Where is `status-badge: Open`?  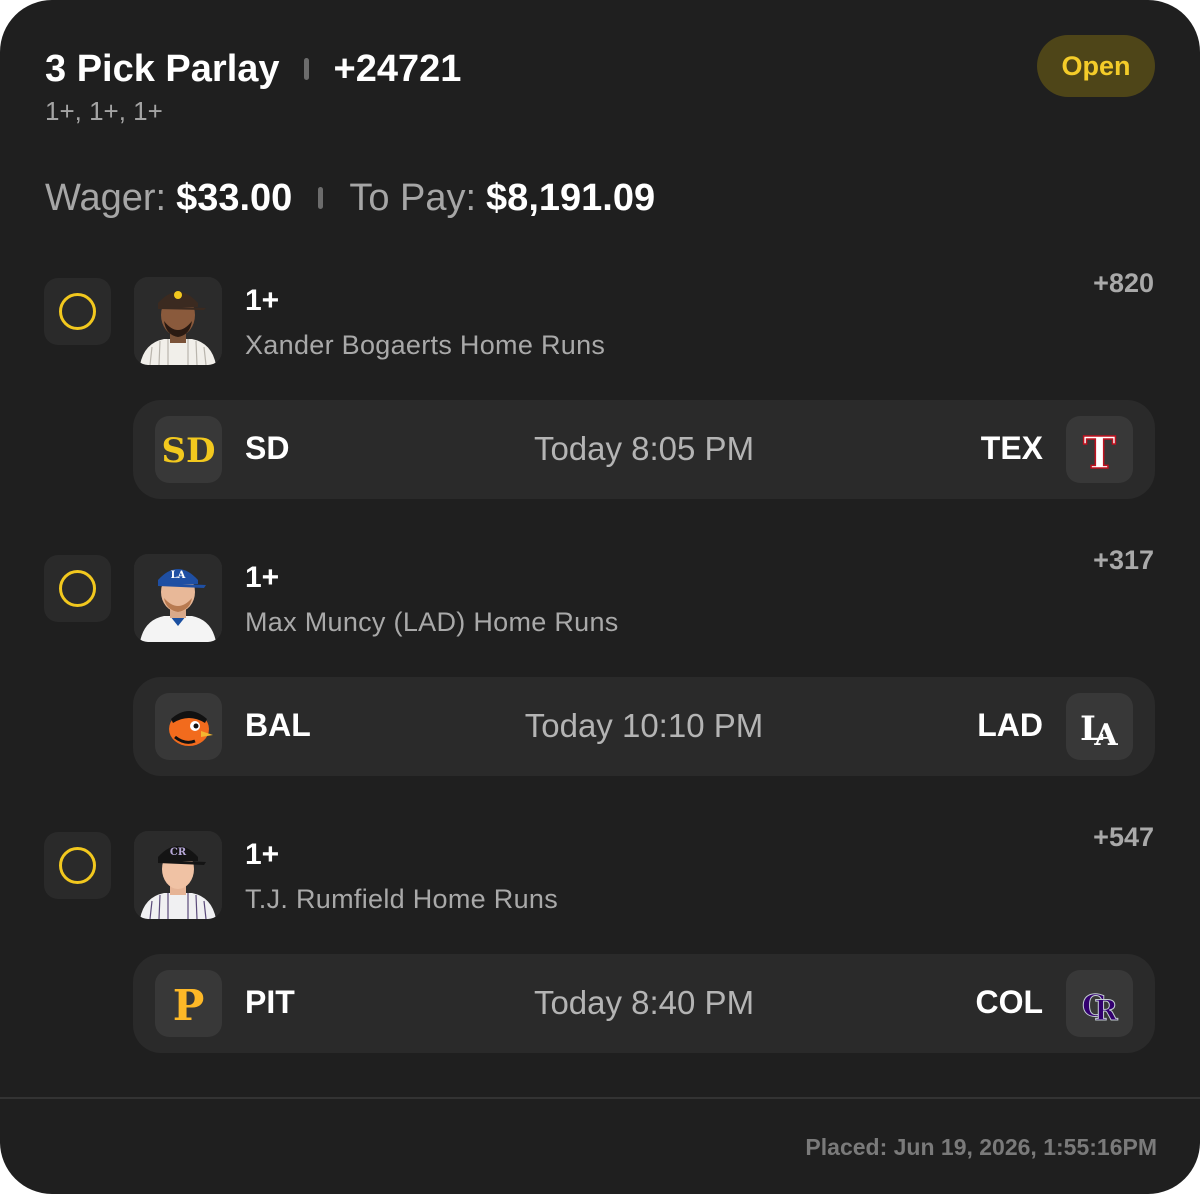 status-badge: Open is located at coordinates (1096, 66).